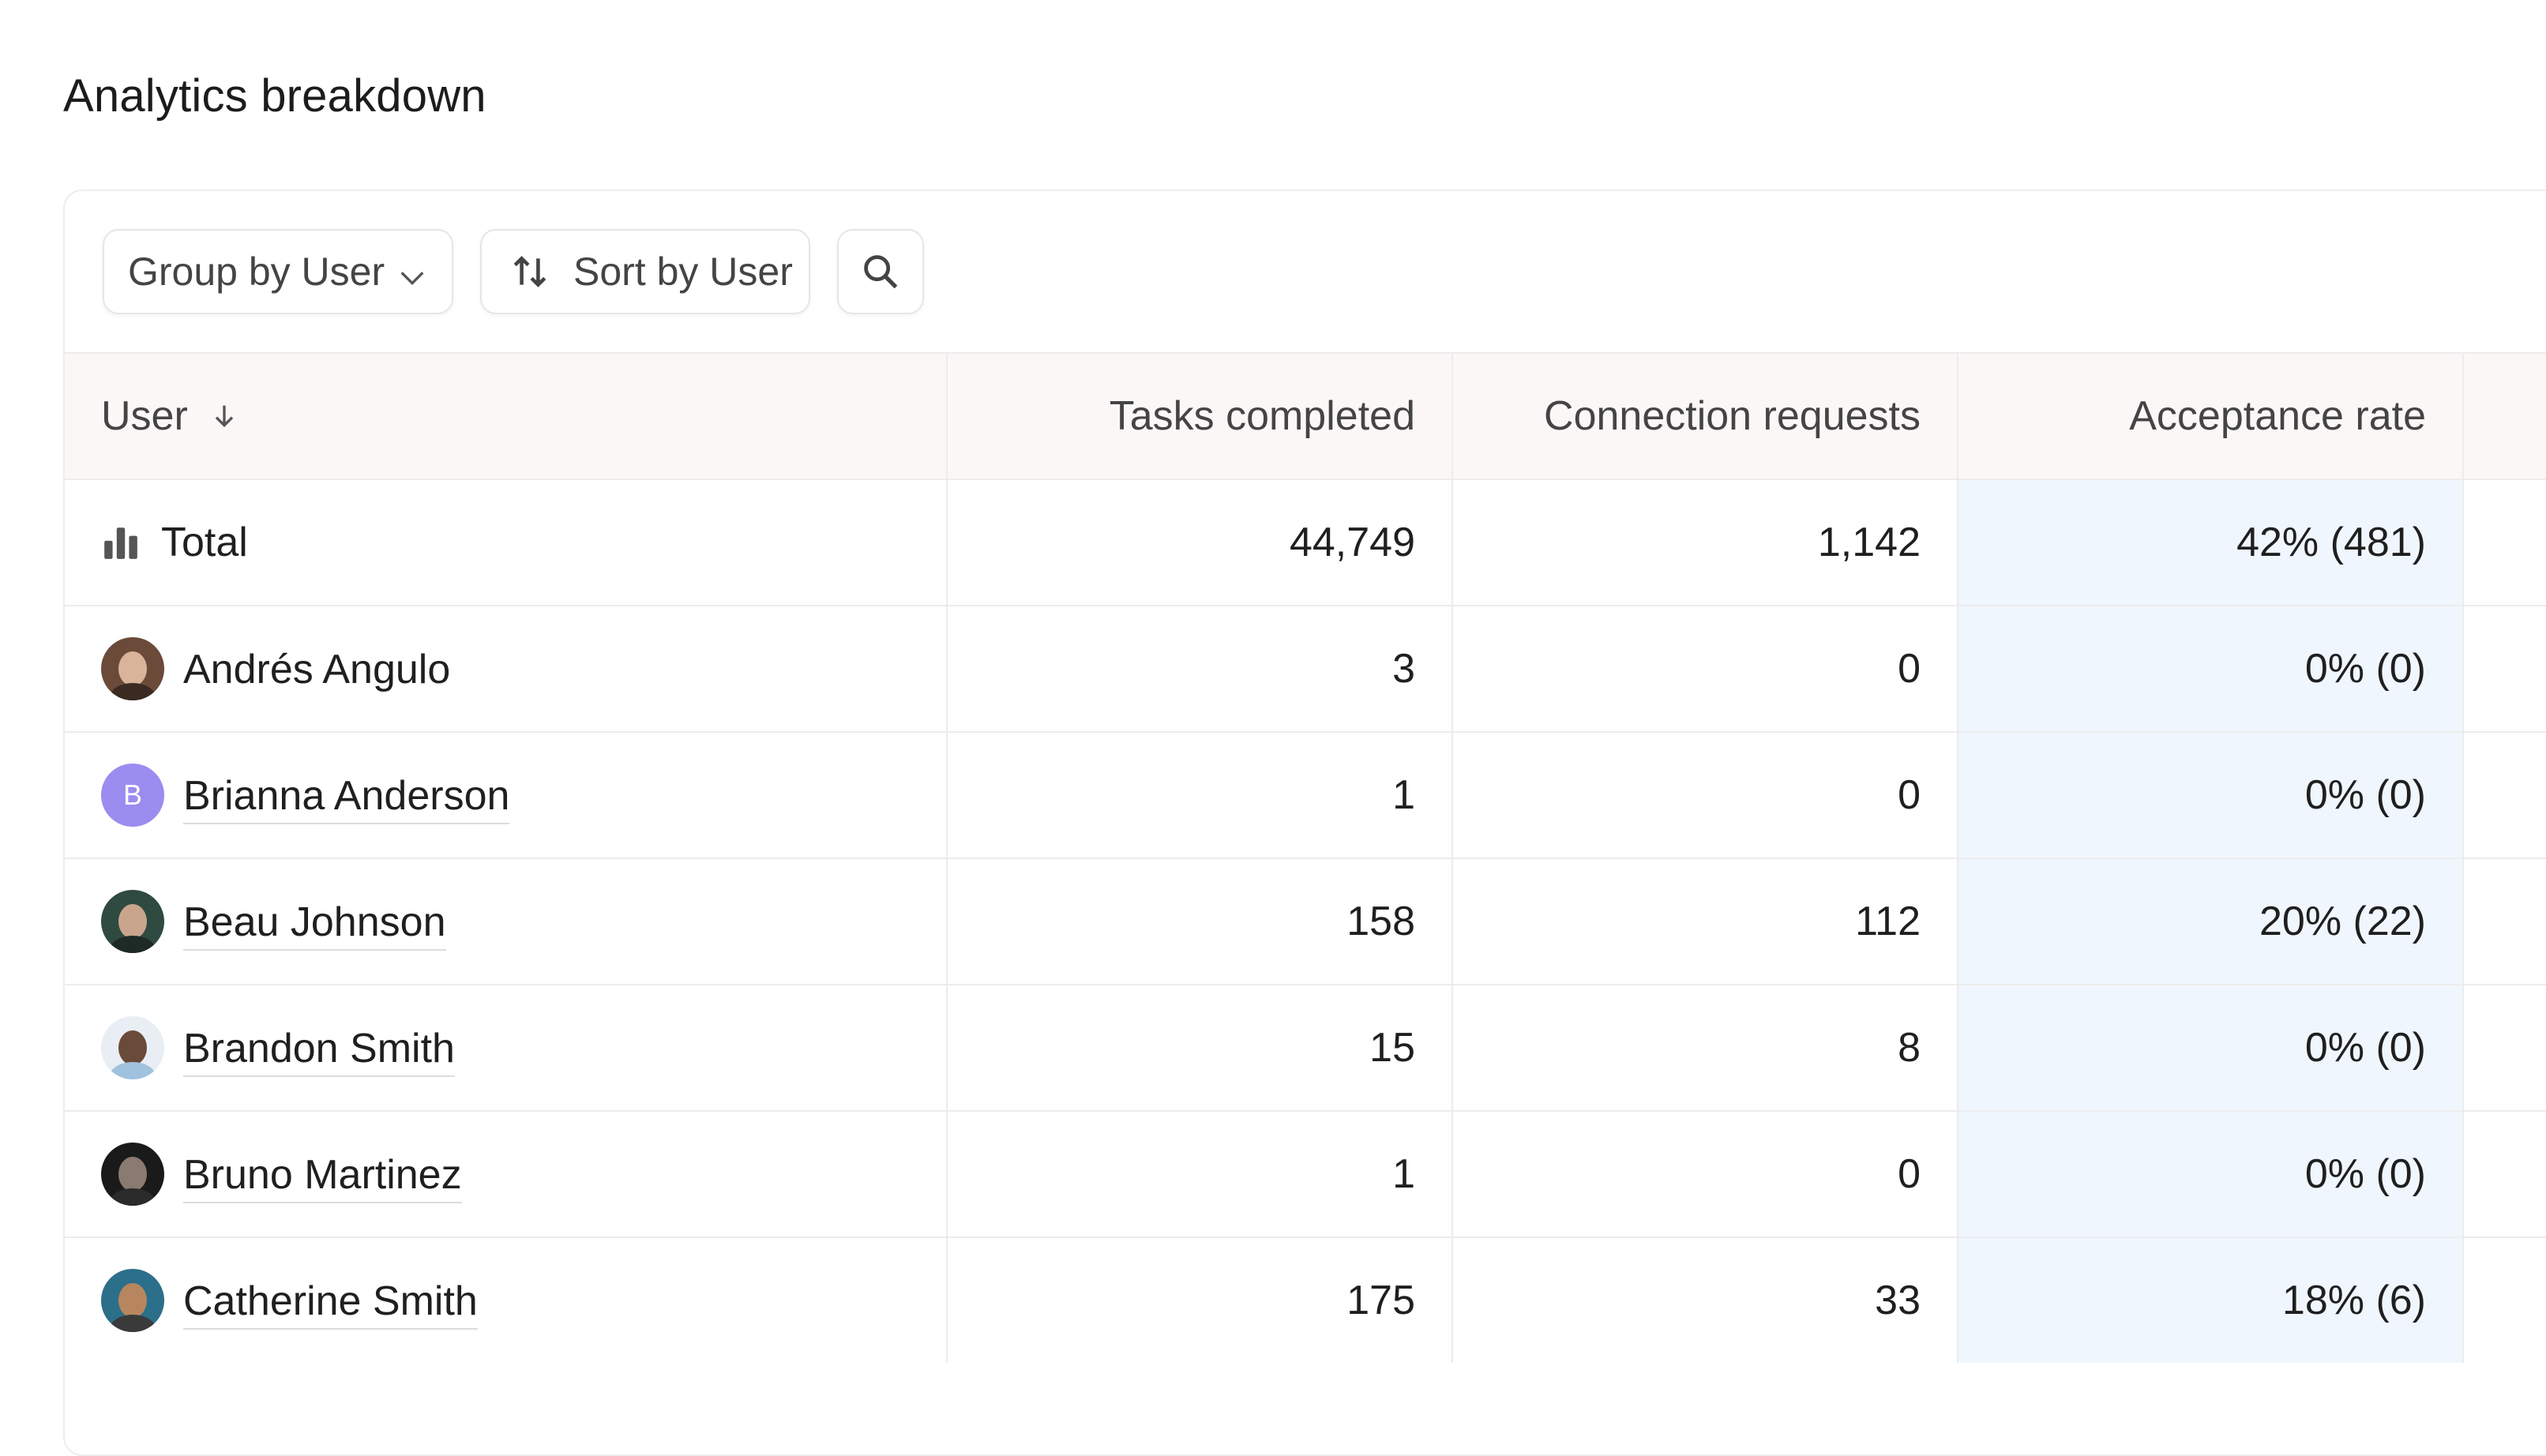 The height and width of the screenshot is (1456, 2546). I want to click on user-cell: Catherine Smith, so click(507, 1300).